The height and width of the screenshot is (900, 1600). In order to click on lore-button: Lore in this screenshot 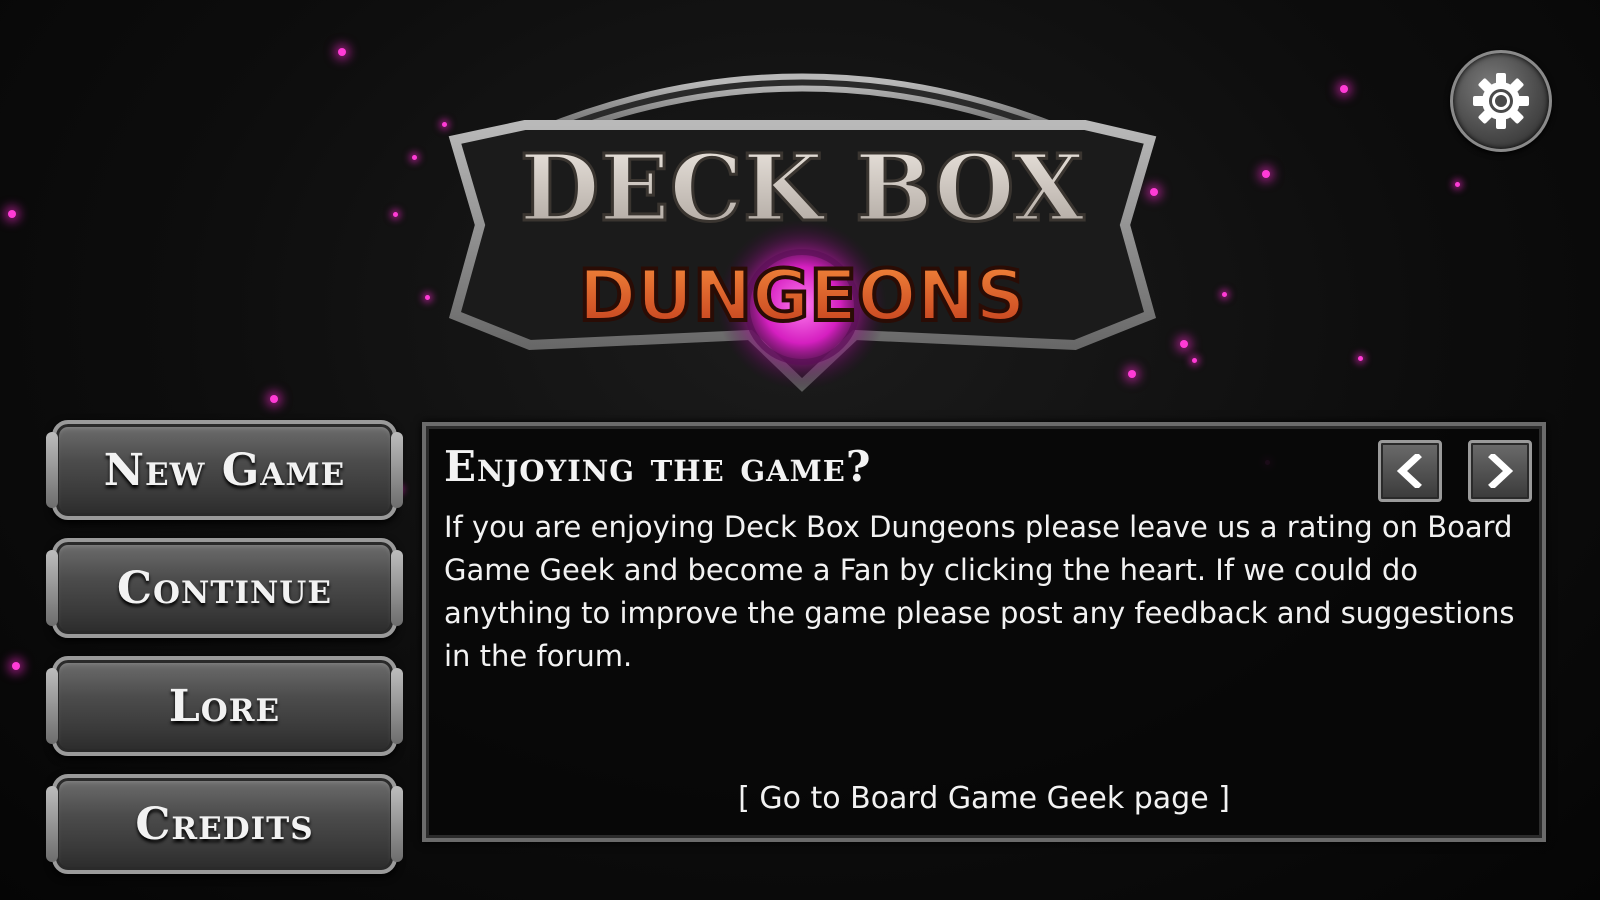, I will do `click(224, 706)`.